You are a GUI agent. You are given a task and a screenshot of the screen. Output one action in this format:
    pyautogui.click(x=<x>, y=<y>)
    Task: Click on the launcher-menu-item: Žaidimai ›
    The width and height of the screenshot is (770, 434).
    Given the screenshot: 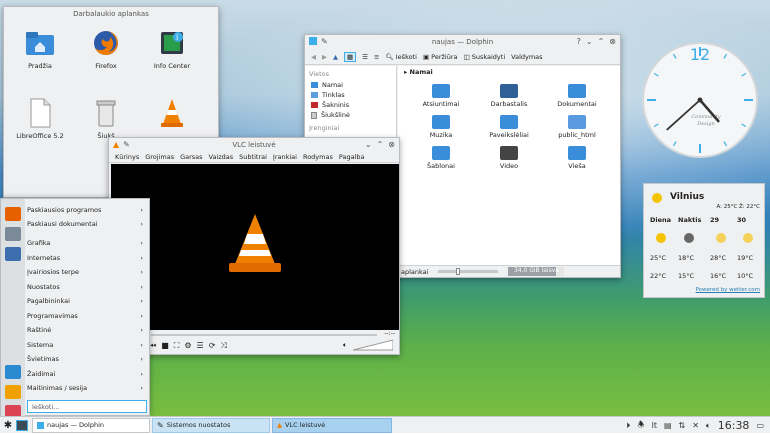 What is the action you would take?
    pyautogui.click(x=87, y=374)
    